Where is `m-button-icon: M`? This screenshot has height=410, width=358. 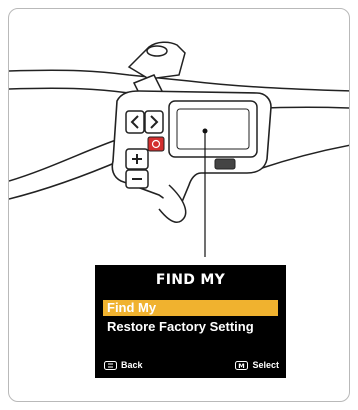 m-button-icon: M is located at coordinates (242, 365).